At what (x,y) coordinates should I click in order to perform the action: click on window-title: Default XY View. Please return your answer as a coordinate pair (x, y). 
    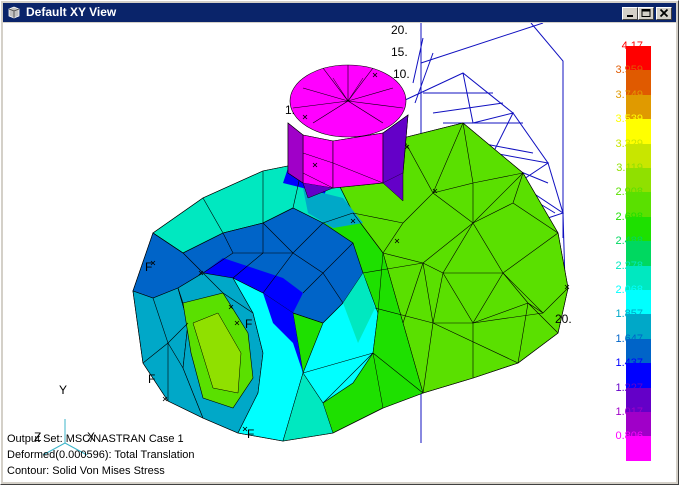
    Looking at the image, I should click on (71, 12).